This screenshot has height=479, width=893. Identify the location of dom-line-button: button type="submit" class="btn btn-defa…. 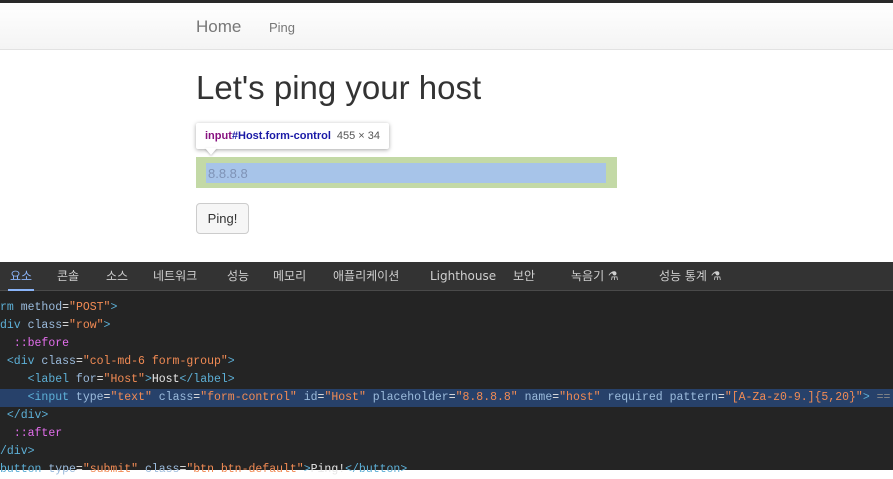
(446, 470).